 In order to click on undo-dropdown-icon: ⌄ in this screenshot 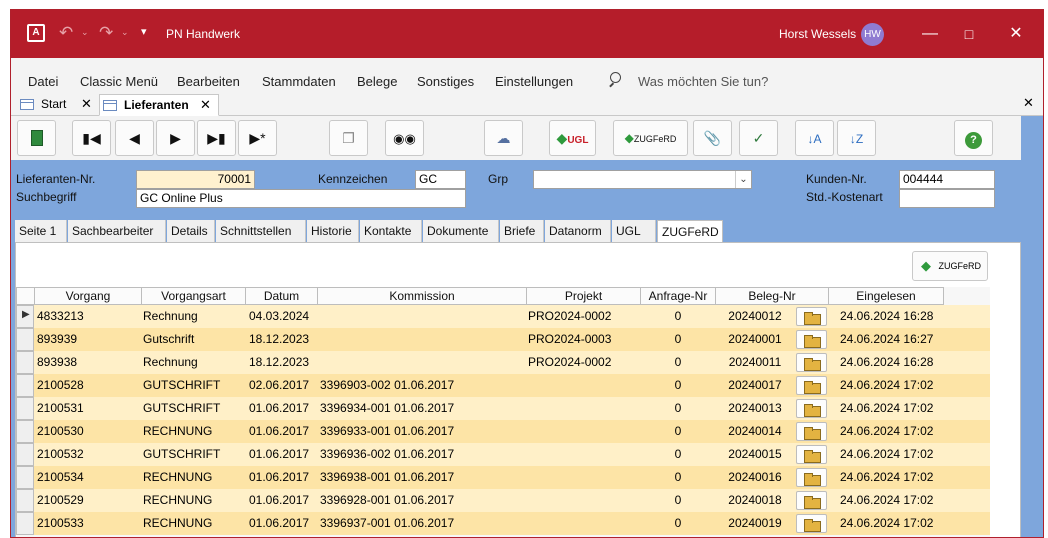, I will do `click(85, 32)`.